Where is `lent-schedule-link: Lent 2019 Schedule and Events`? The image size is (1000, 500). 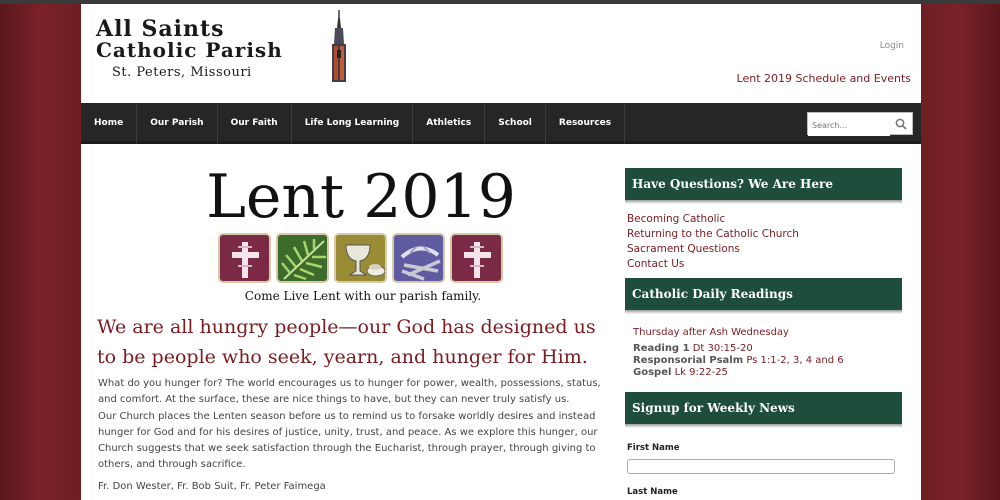
lent-schedule-link: Lent 2019 Schedule and Events is located at coordinates (824, 78).